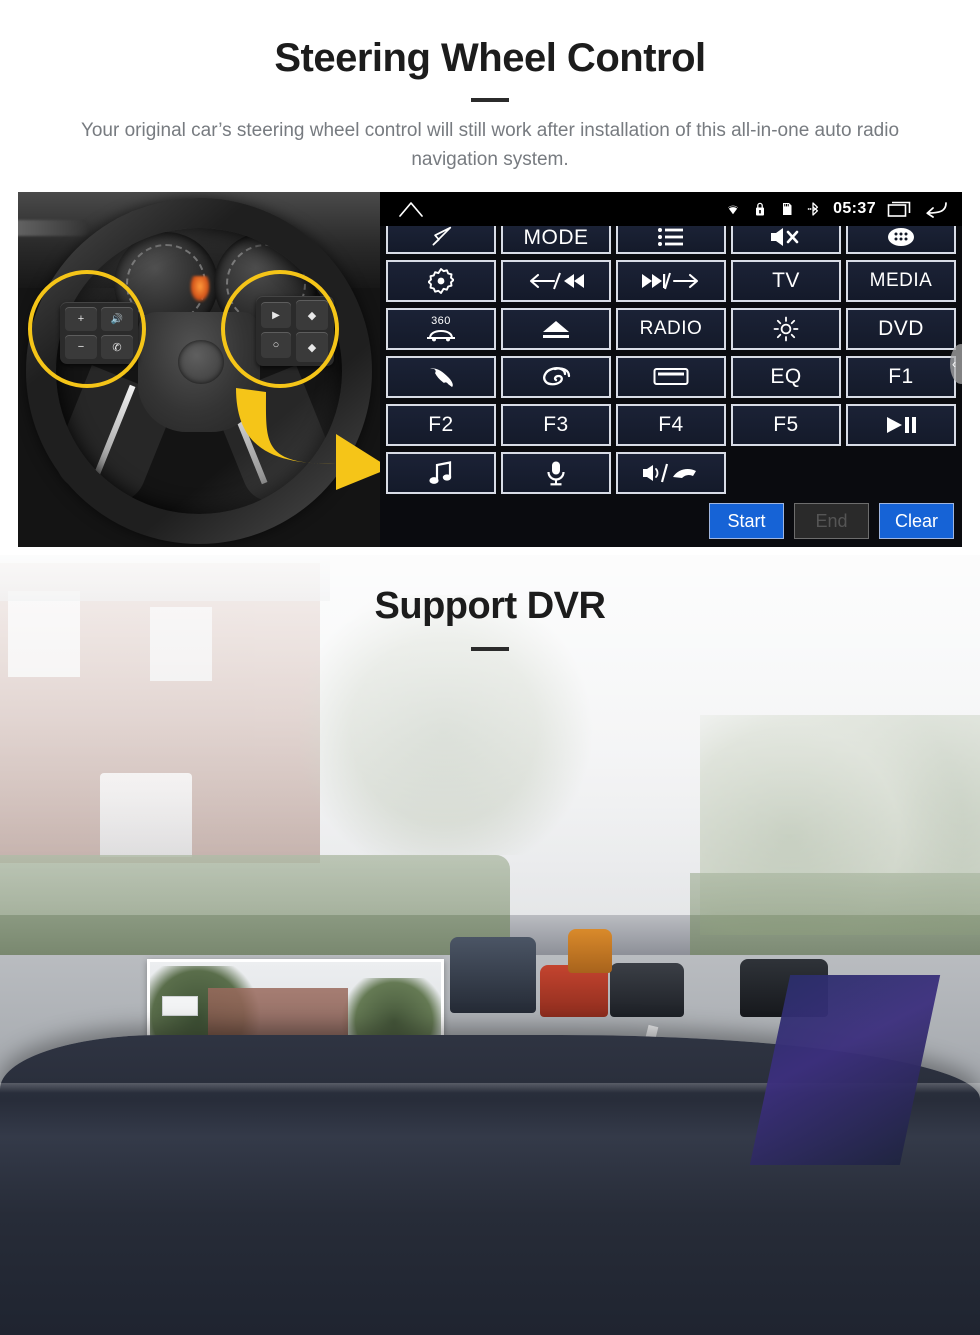 This screenshot has height=1335, width=980. What do you see at coordinates (900, 209) in the screenshot?
I see `recents-icon` at bounding box center [900, 209].